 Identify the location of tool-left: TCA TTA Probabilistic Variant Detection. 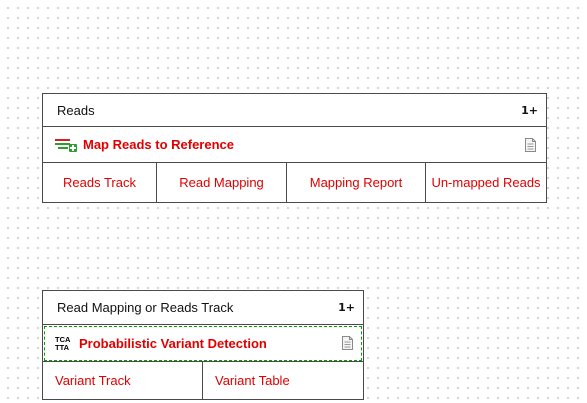
(161, 343).